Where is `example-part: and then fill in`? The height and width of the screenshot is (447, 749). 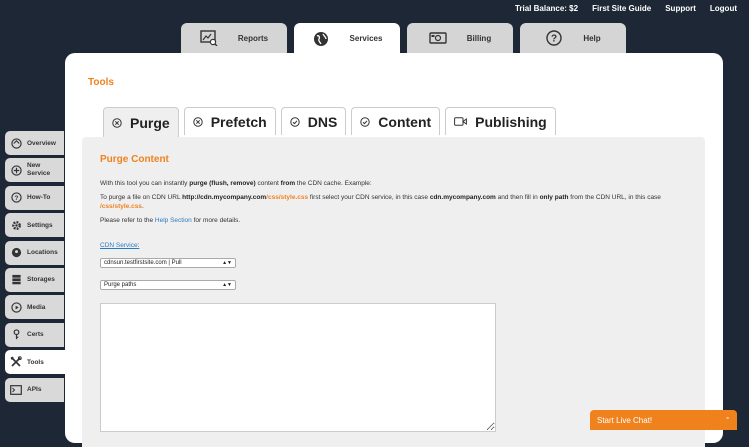 example-part: and then fill in is located at coordinates (517, 197).